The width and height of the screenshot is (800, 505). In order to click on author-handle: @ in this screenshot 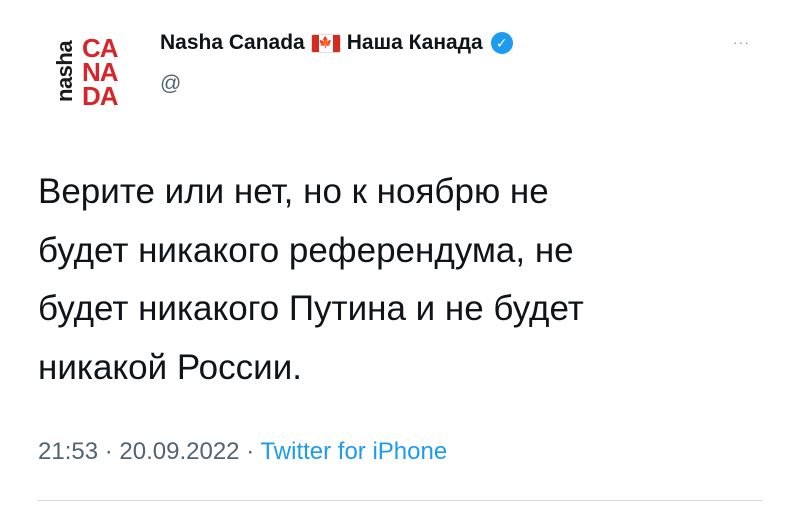, I will do `click(170, 84)`.